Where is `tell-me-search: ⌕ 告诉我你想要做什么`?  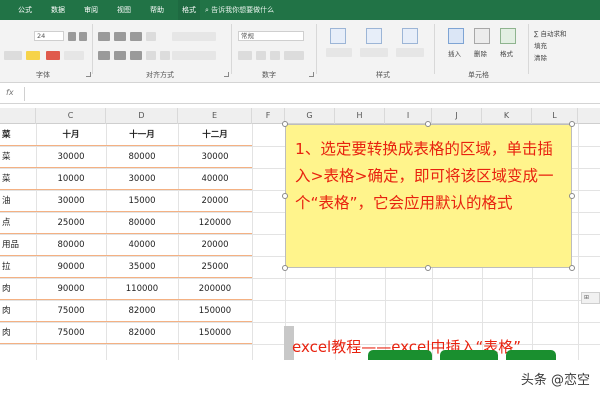 tell-me-search: ⌕ 告诉我你想要做什么 is located at coordinates (239, 10).